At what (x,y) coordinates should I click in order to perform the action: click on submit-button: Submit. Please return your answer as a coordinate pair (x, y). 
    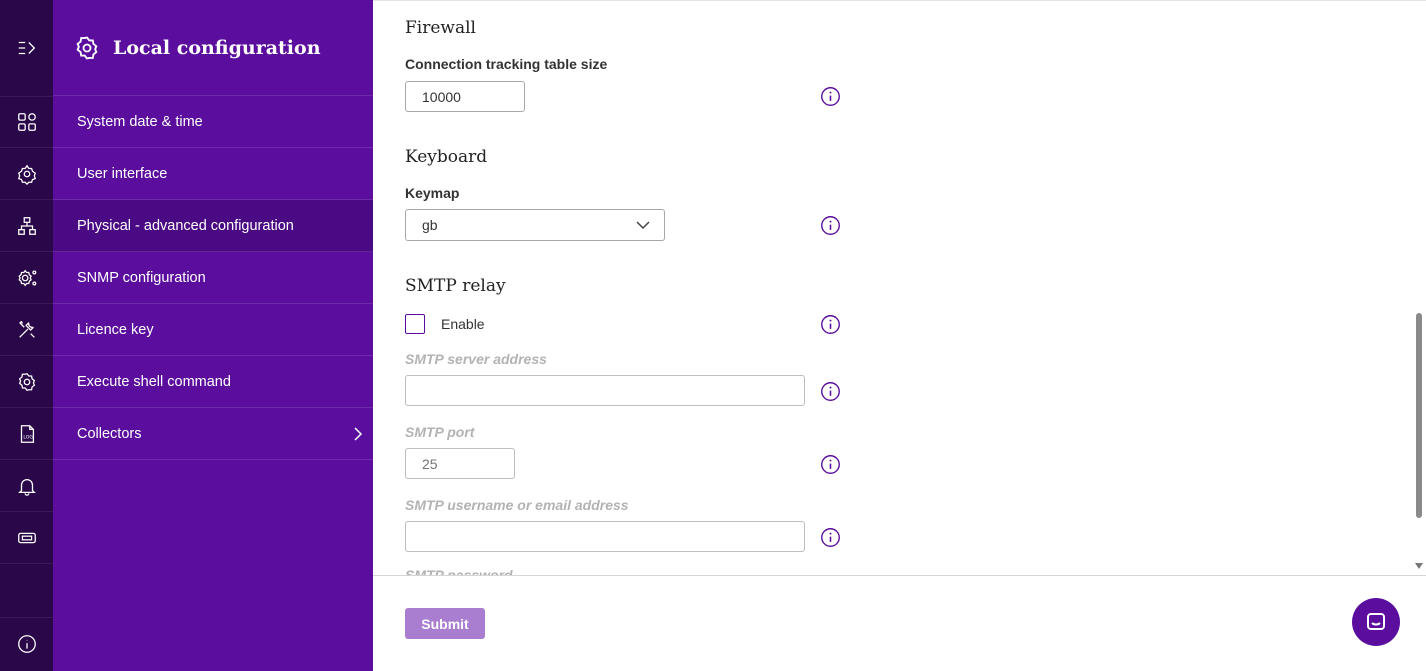
    Looking at the image, I should click on (445, 623).